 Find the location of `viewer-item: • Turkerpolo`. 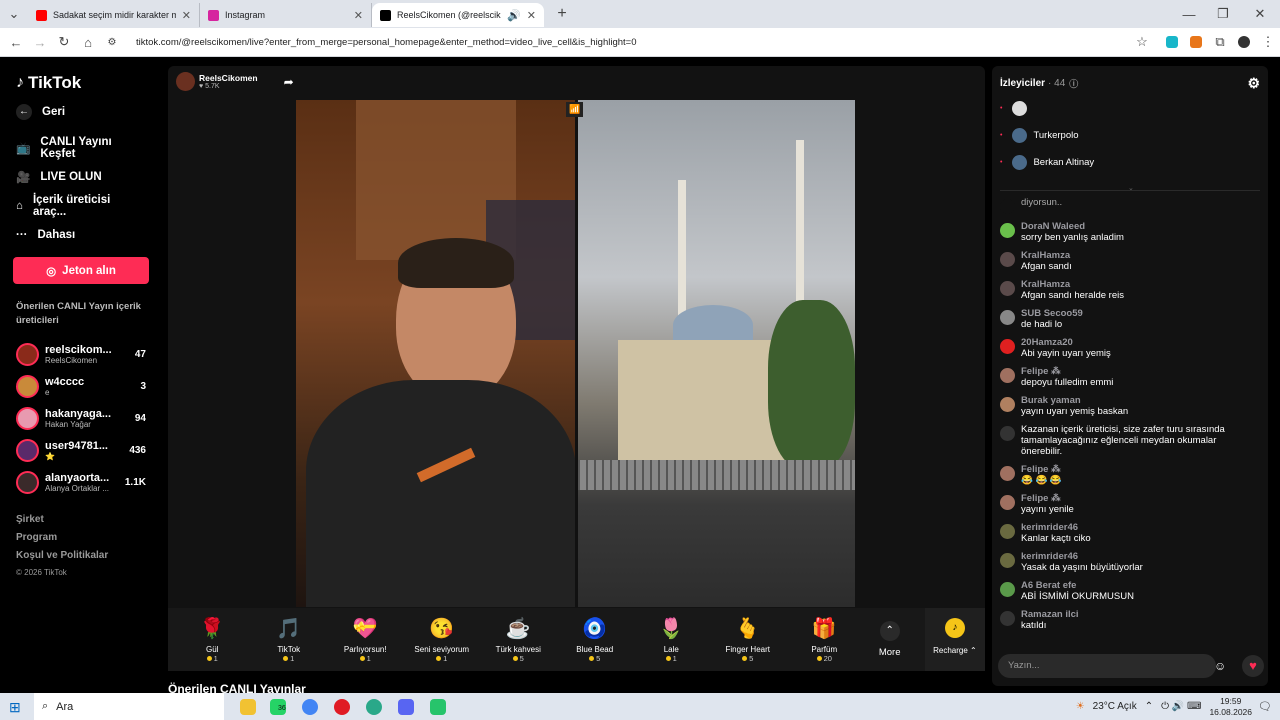

viewer-item: • Turkerpolo is located at coordinates (1130, 135).